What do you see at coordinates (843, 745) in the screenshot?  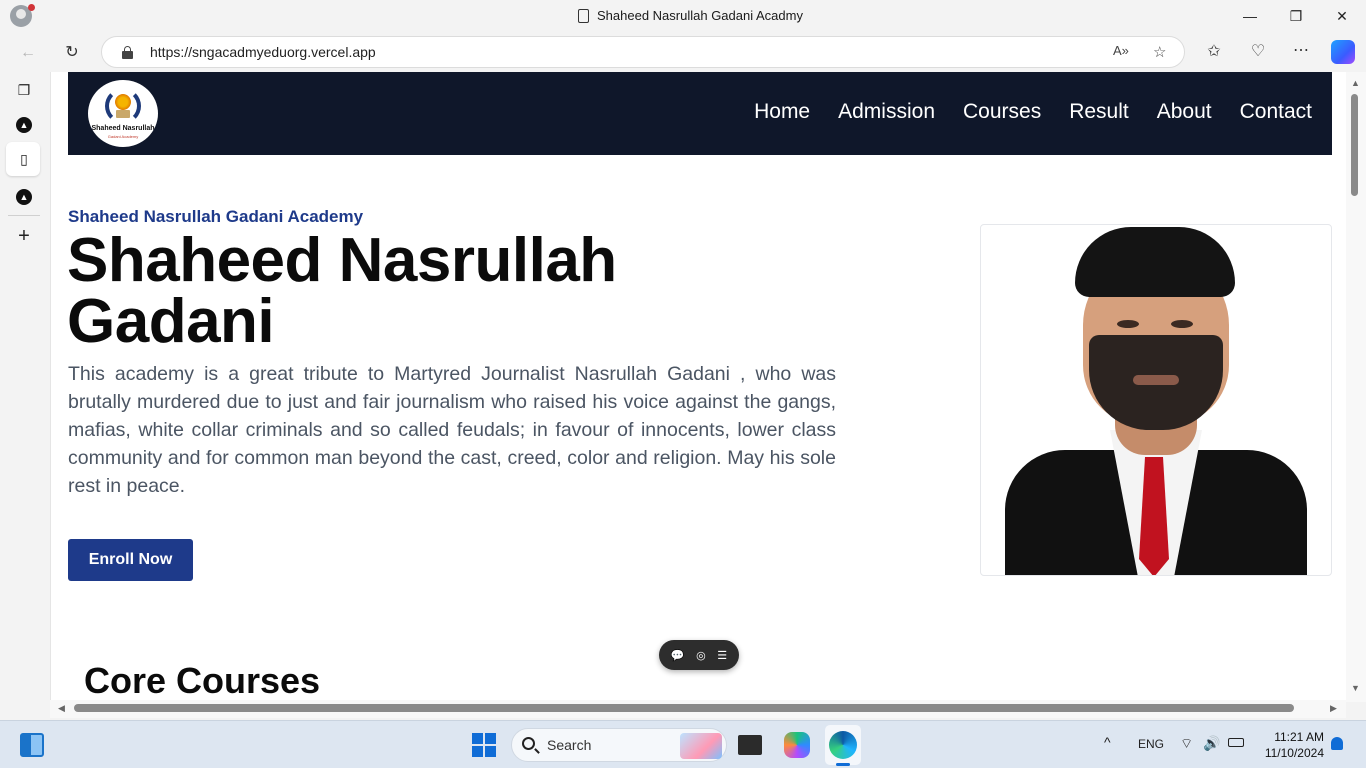 I see `edge-browser-icon` at bounding box center [843, 745].